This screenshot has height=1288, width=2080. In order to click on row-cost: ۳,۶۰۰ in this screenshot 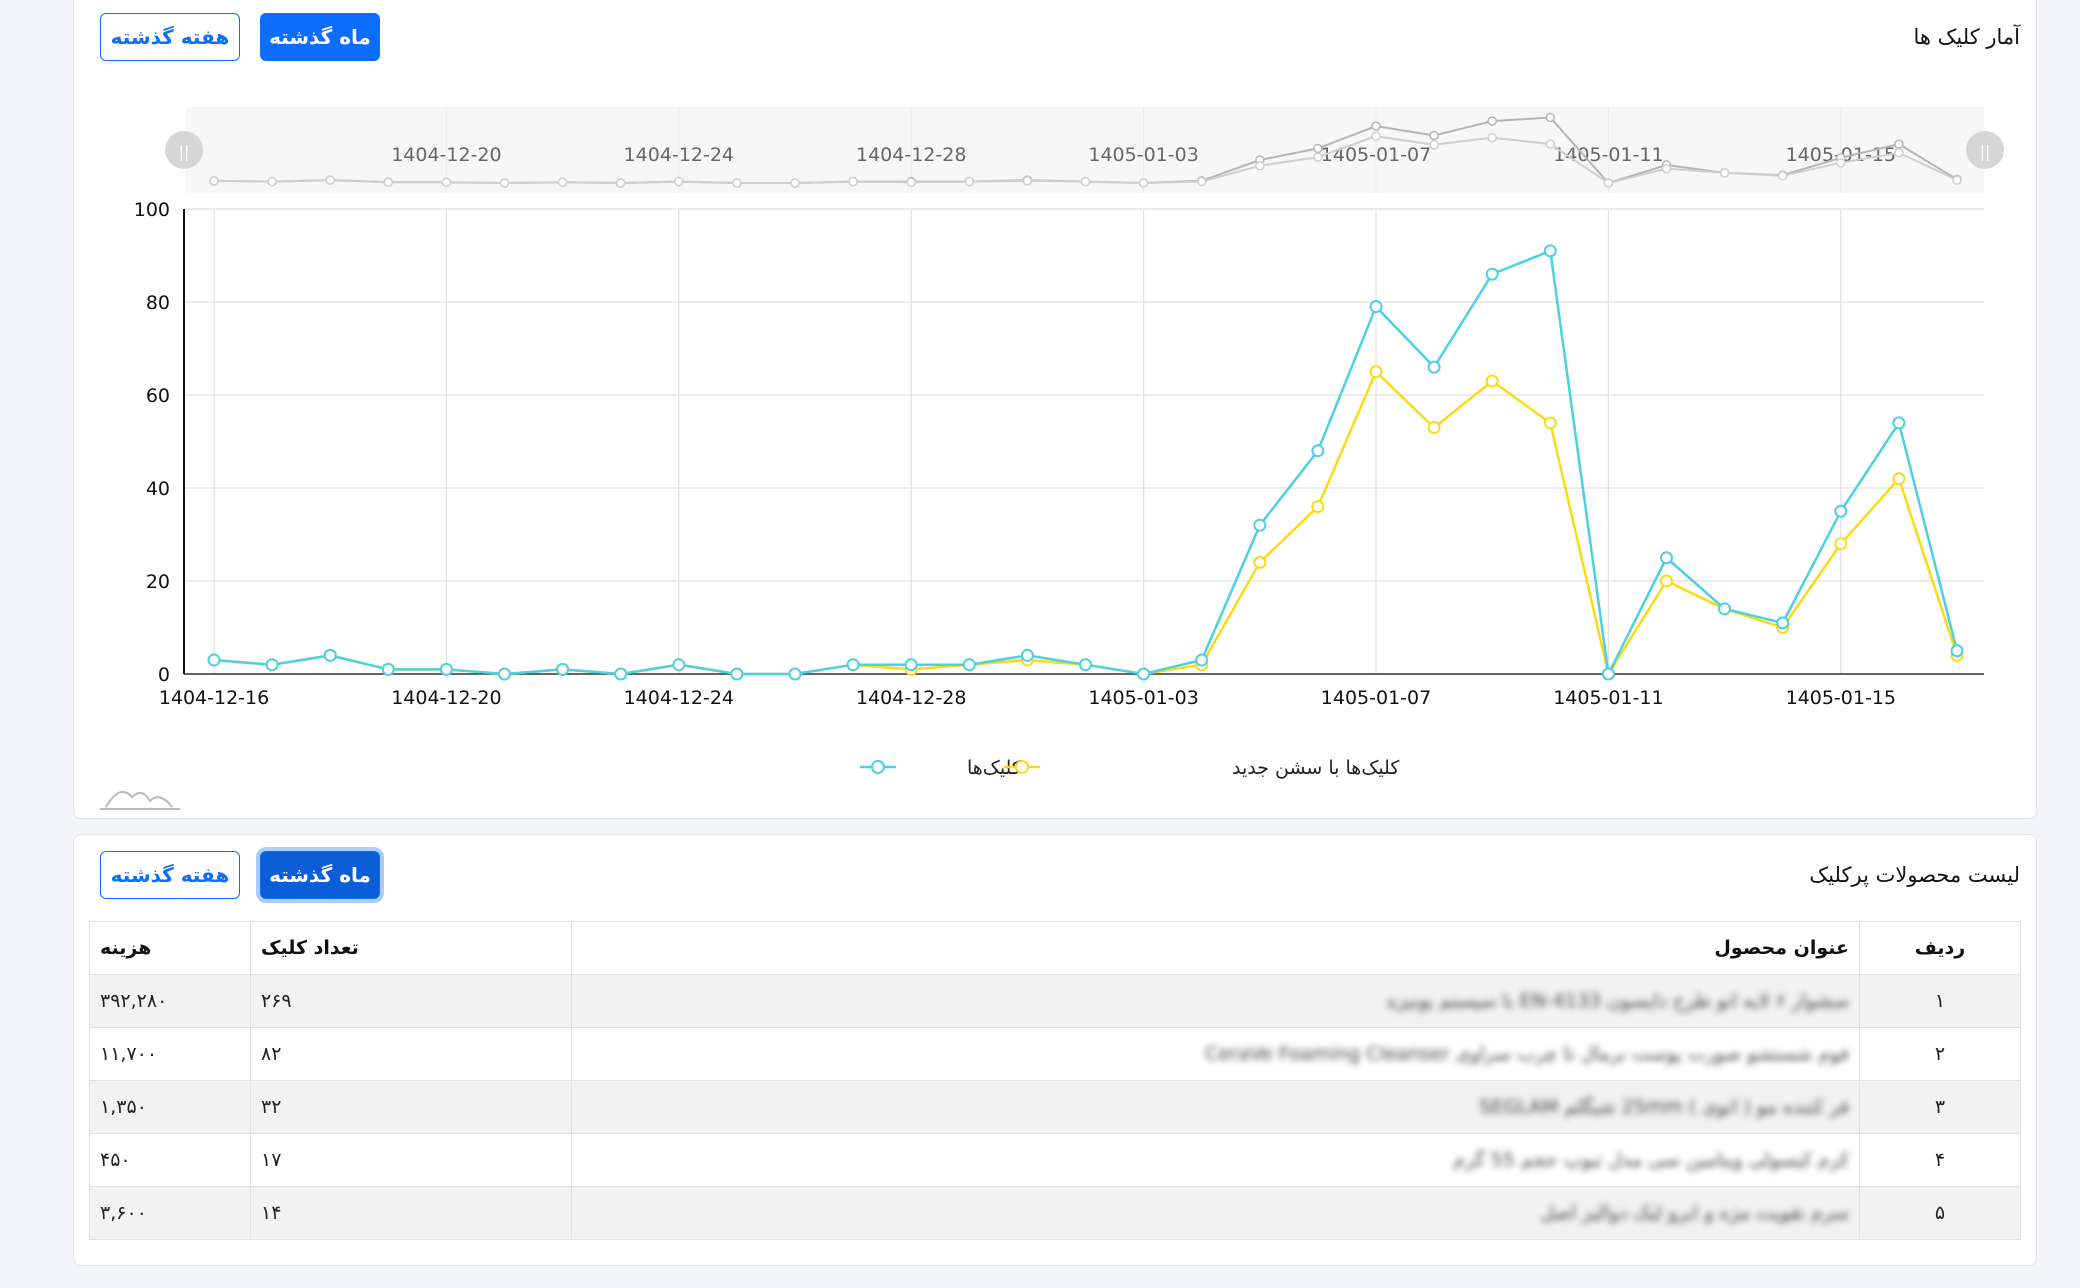, I will do `click(170, 1213)`.